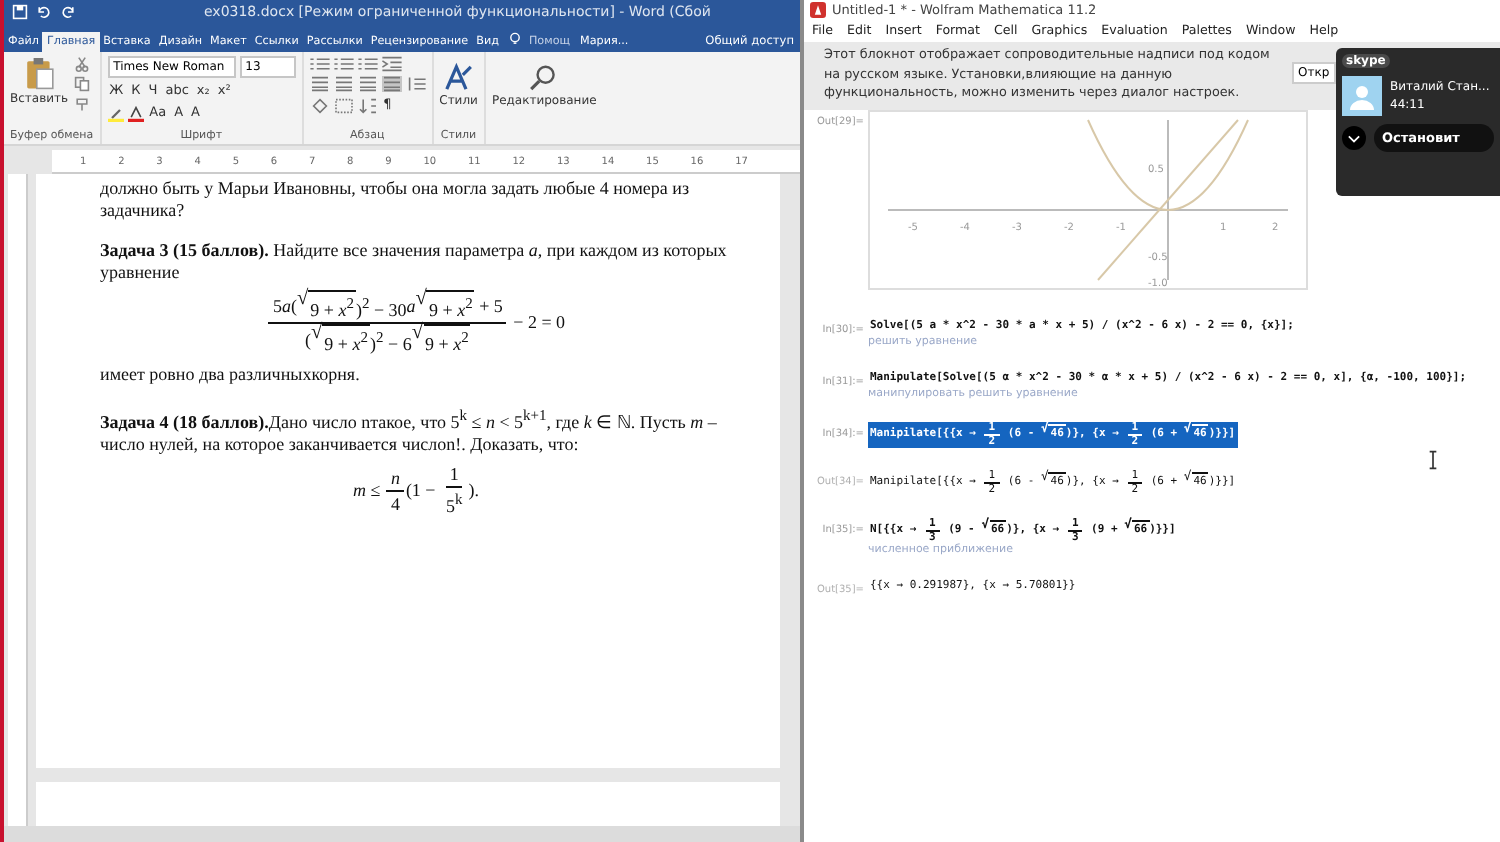 Image resolution: width=1500 pixels, height=842 pixels. What do you see at coordinates (1354, 138) in the screenshot?
I see `chevron-down-icon` at bounding box center [1354, 138].